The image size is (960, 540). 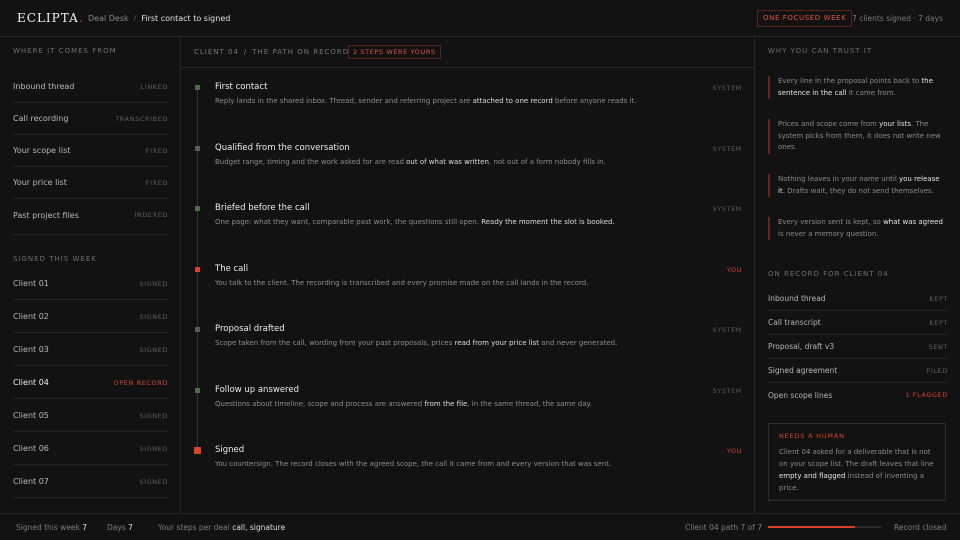 I want to click on source-inbound-thread: Inbound thread LINKED, so click(x=90, y=87).